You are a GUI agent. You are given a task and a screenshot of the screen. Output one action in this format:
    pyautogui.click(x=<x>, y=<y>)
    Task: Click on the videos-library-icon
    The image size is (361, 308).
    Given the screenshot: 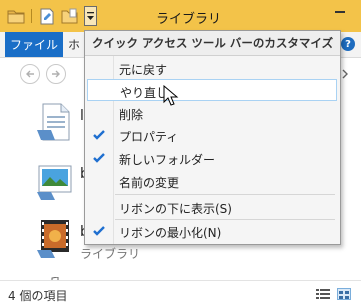 What is the action you would take?
    pyautogui.click(x=55, y=238)
    